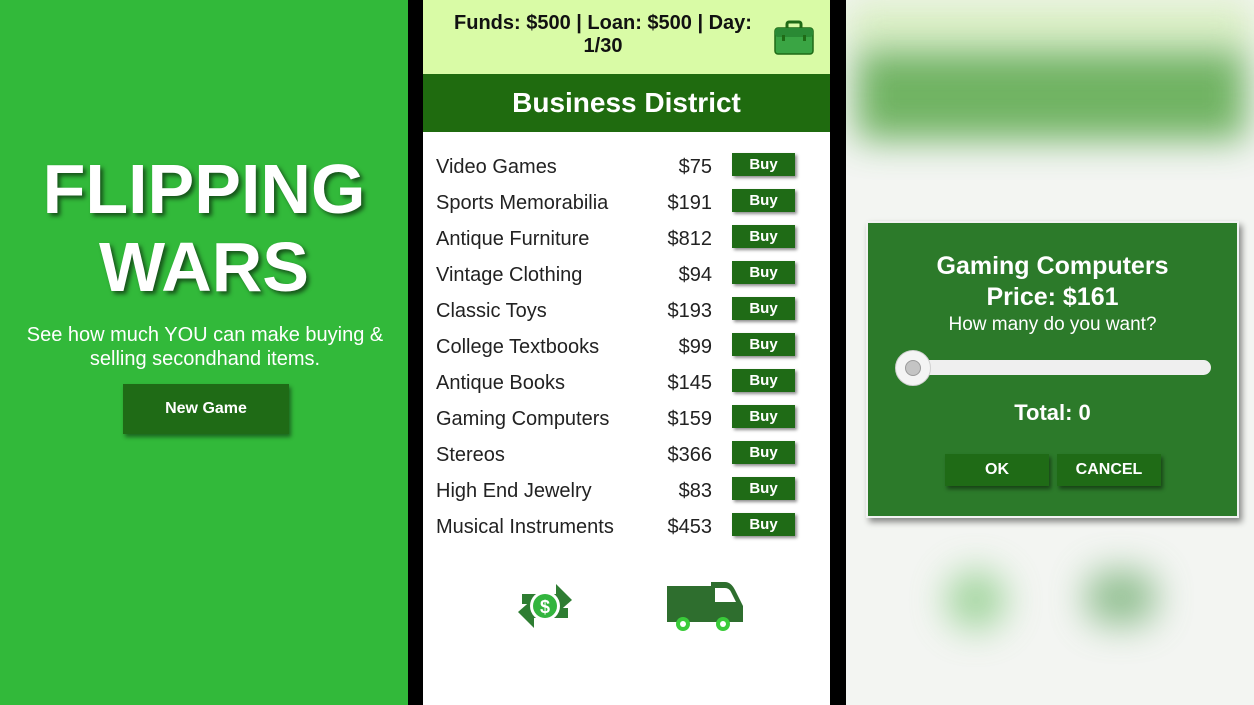  What do you see at coordinates (626, 103) in the screenshot?
I see `district-header: Business District` at bounding box center [626, 103].